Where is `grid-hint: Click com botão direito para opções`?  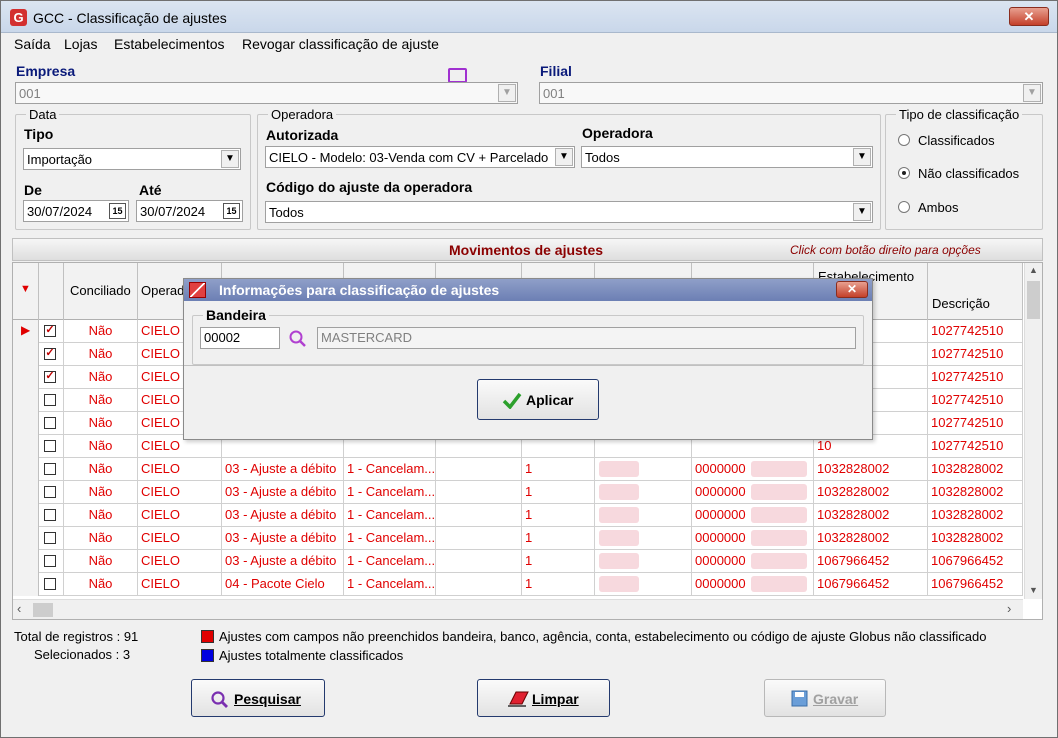 grid-hint: Click com botão direito para opções is located at coordinates (885, 250).